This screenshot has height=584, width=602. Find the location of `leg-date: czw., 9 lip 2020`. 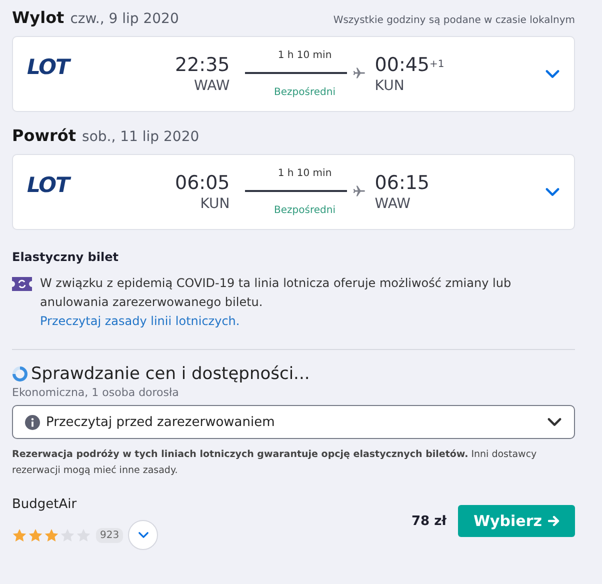

leg-date: czw., 9 lip 2020 is located at coordinates (124, 19).